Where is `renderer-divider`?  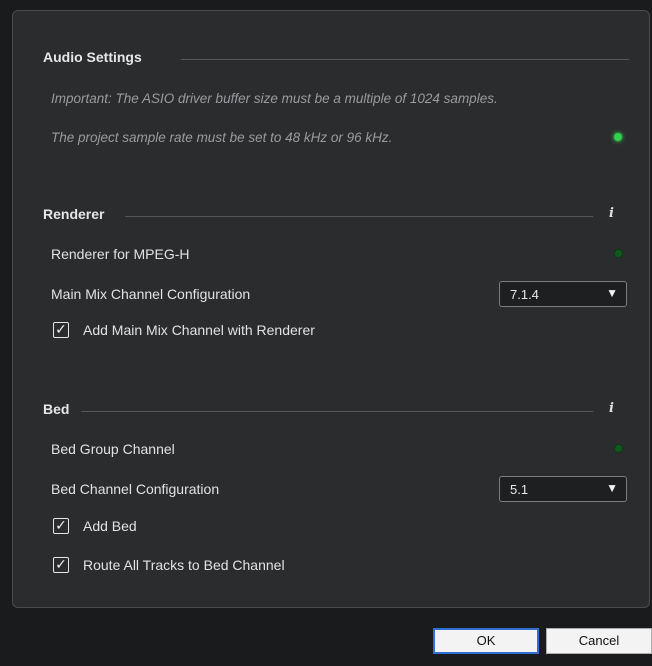
renderer-divider is located at coordinates (359, 216).